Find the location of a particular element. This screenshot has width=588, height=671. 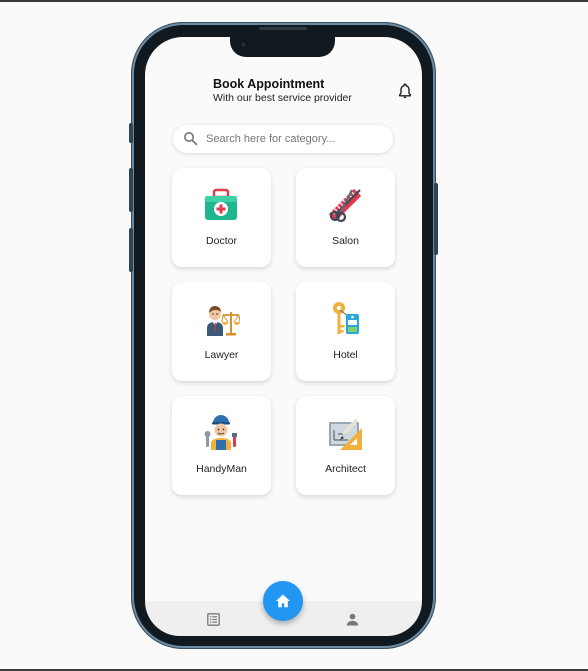

page-title: Book Appointment is located at coordinates (269, 84).